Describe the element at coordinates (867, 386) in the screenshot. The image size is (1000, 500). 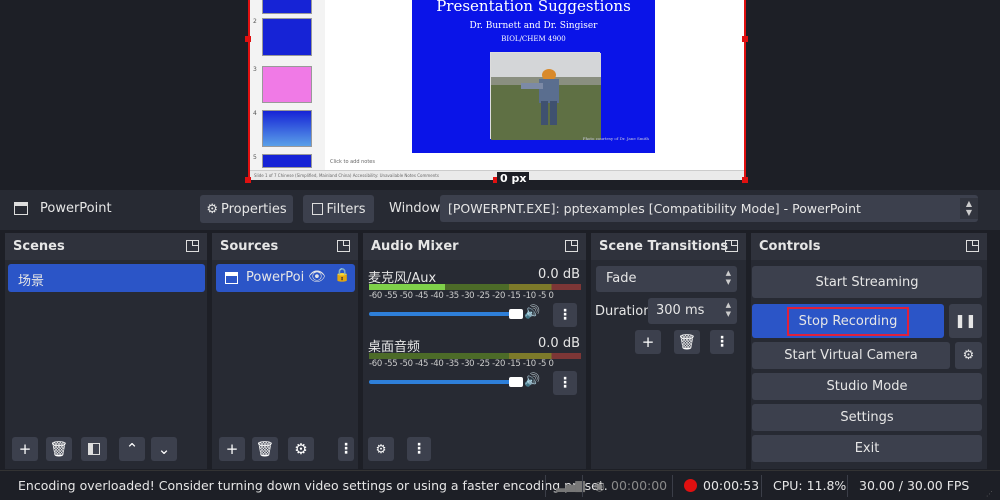
I see `studio-mode-button: Studio Mode` at that location.